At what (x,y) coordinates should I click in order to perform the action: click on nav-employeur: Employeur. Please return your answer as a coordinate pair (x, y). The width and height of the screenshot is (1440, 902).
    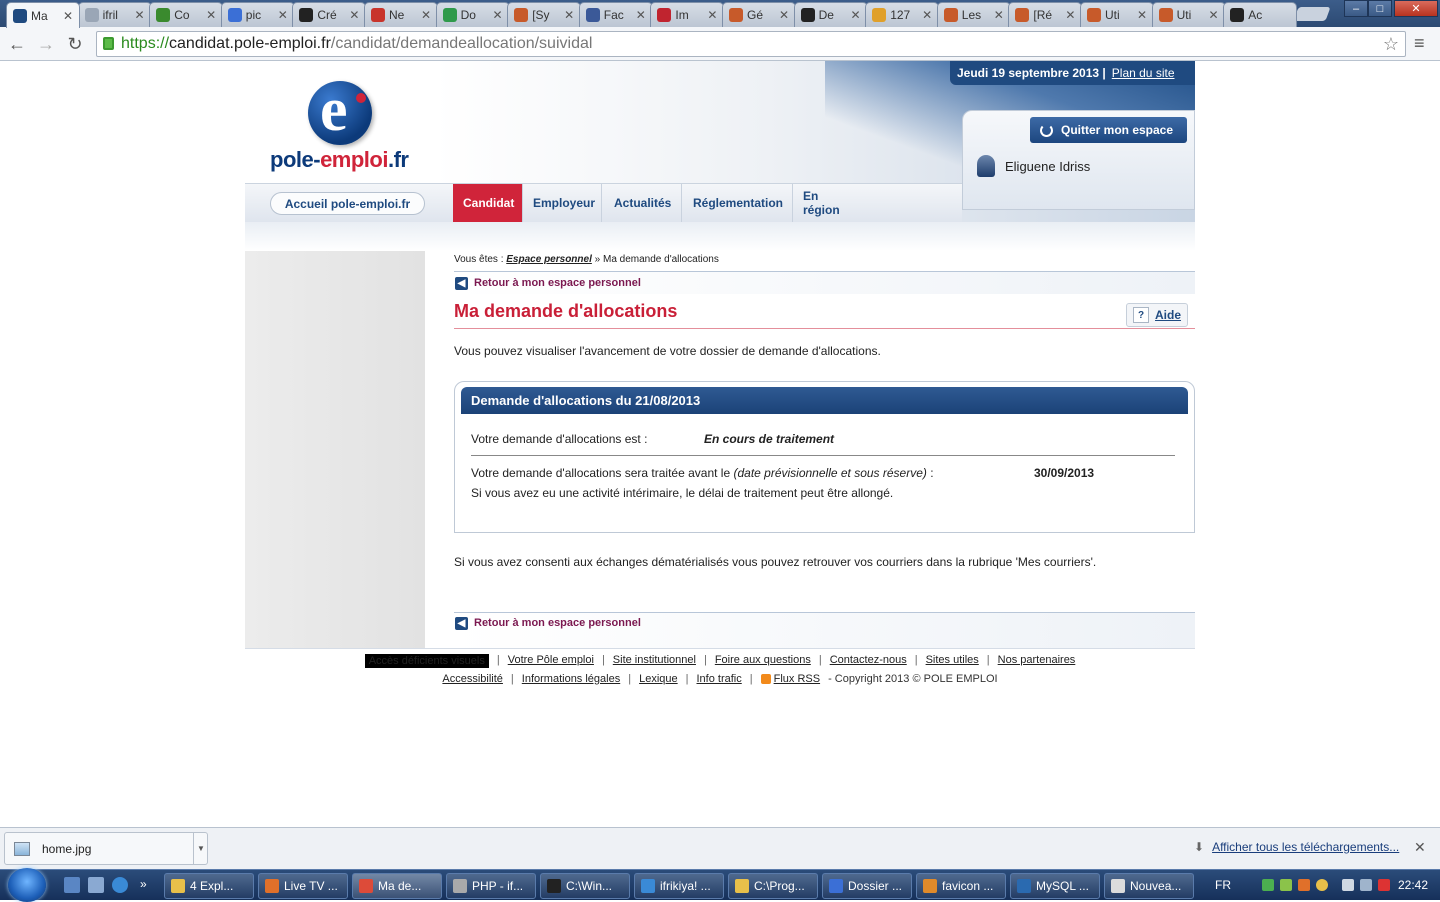
    Looking at the image, I should click on (562, 203).